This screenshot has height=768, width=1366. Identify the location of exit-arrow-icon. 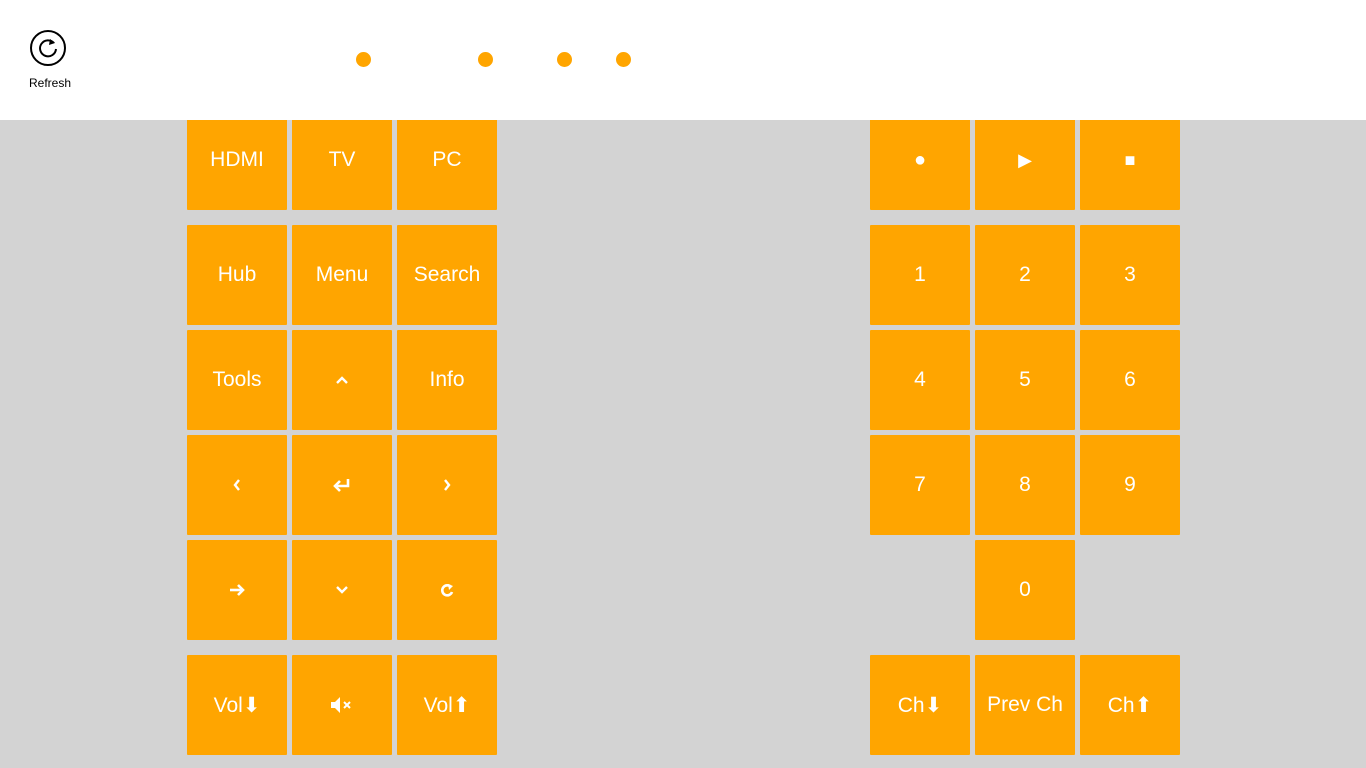
(237, 590).